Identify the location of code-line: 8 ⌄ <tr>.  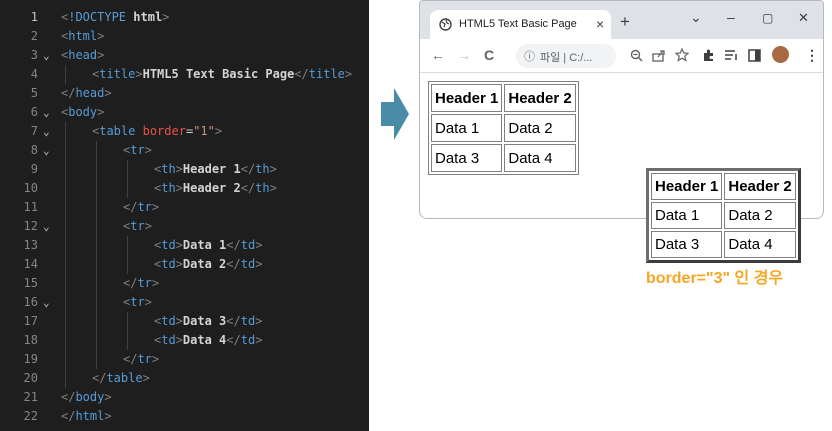
(184, 150).